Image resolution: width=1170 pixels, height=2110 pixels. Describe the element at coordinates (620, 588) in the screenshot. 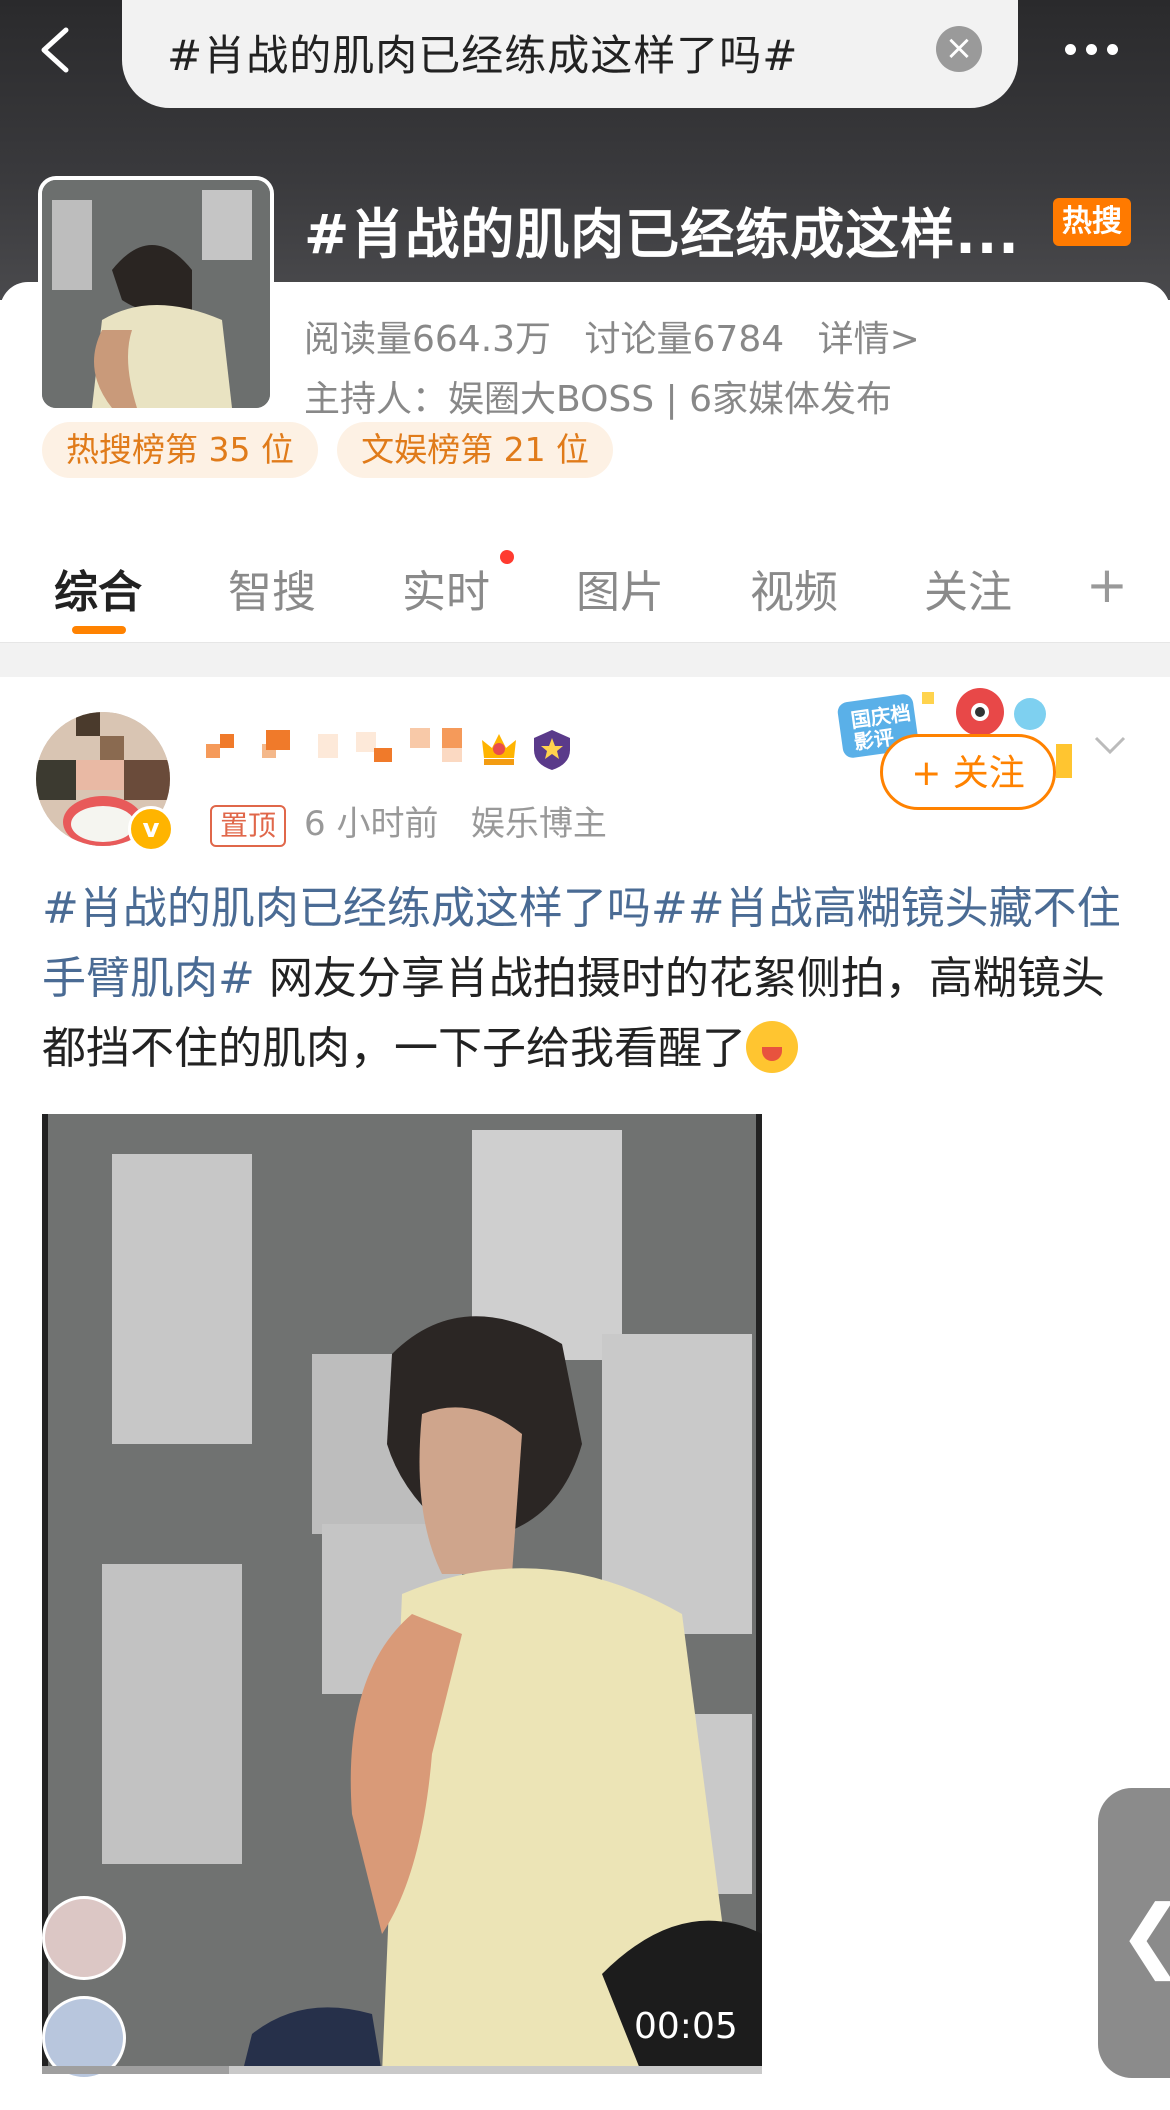

I see `tab-images: 图片` at that location.